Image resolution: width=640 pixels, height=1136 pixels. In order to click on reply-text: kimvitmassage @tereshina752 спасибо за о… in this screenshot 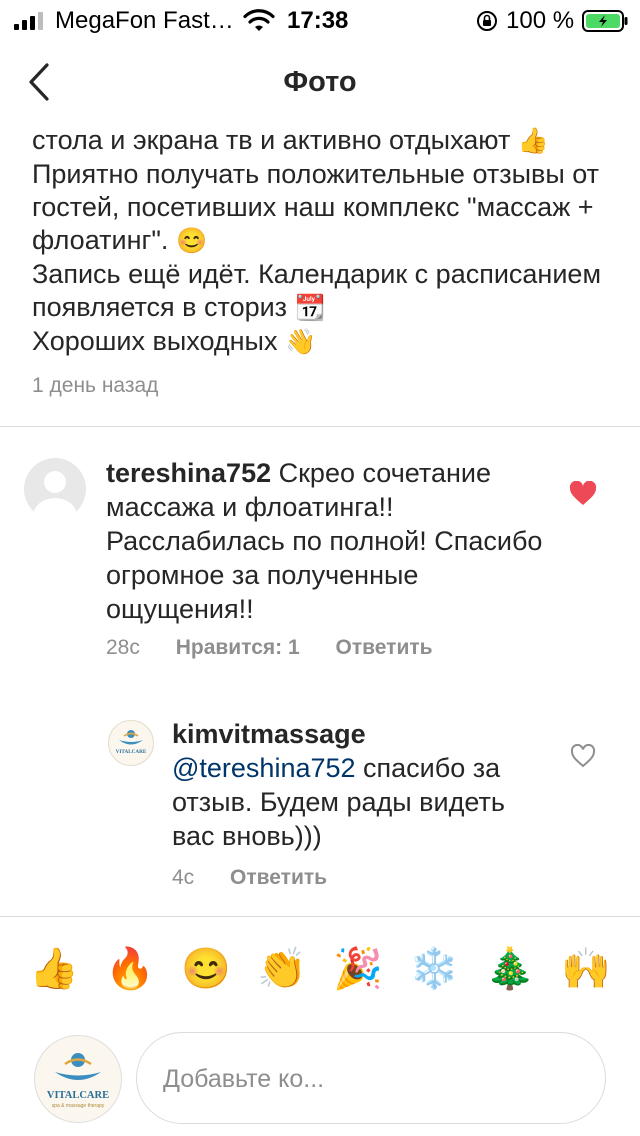, I will do `click(357, 785)`.